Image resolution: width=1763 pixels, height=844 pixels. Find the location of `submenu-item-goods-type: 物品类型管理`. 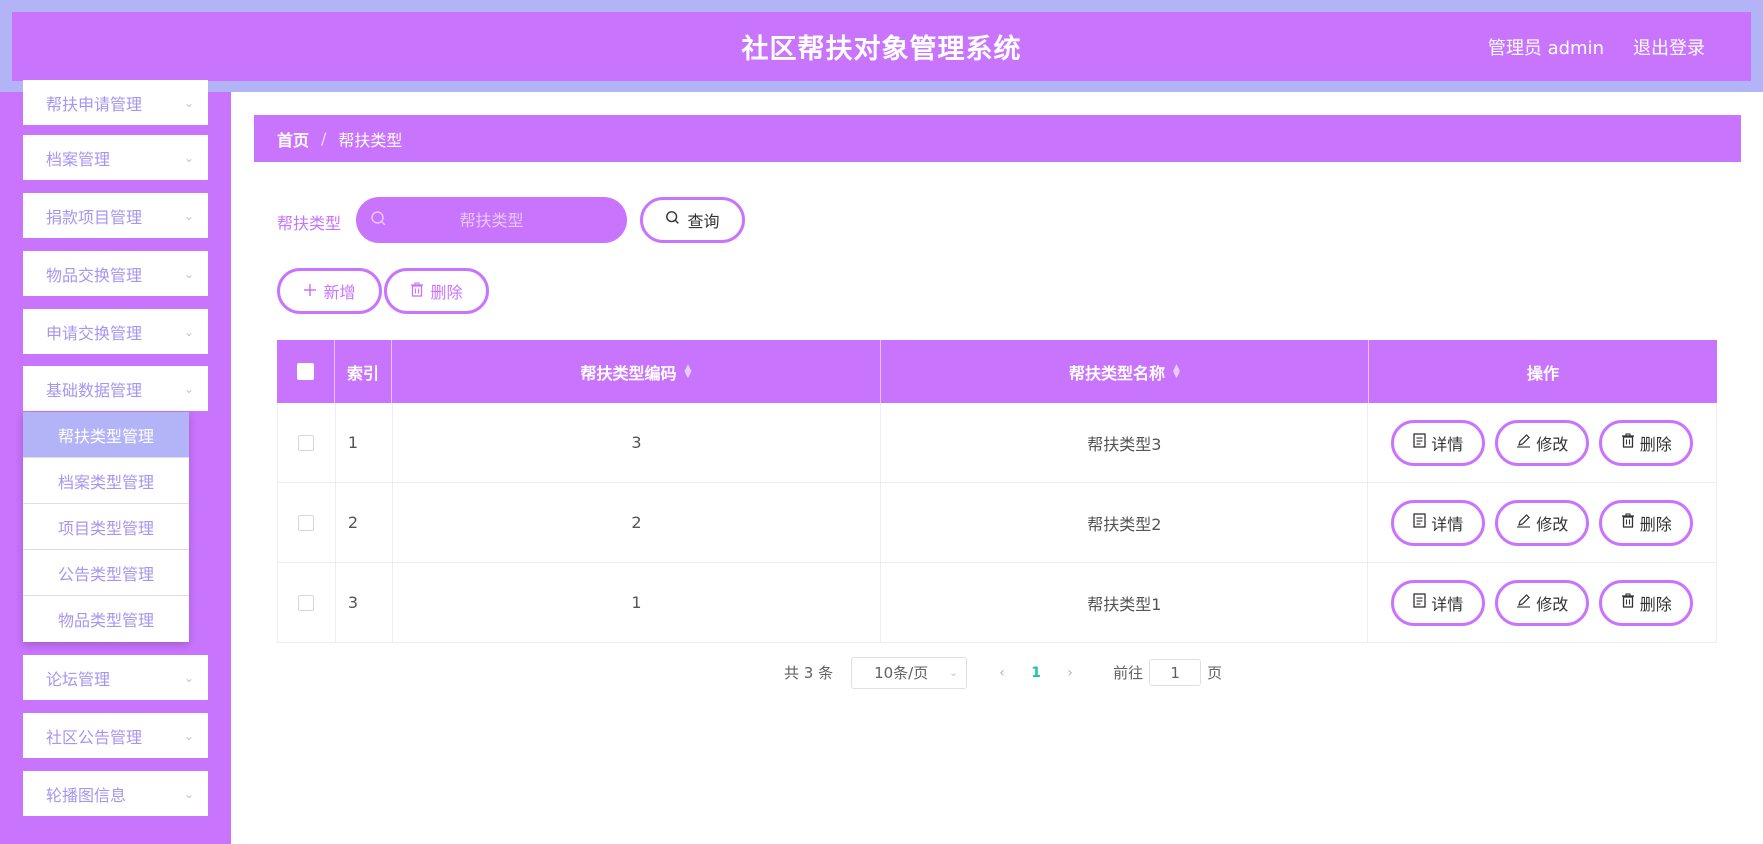

submenu-item-goods-type: 物品类型管理 is located at coordinates (106, 619).